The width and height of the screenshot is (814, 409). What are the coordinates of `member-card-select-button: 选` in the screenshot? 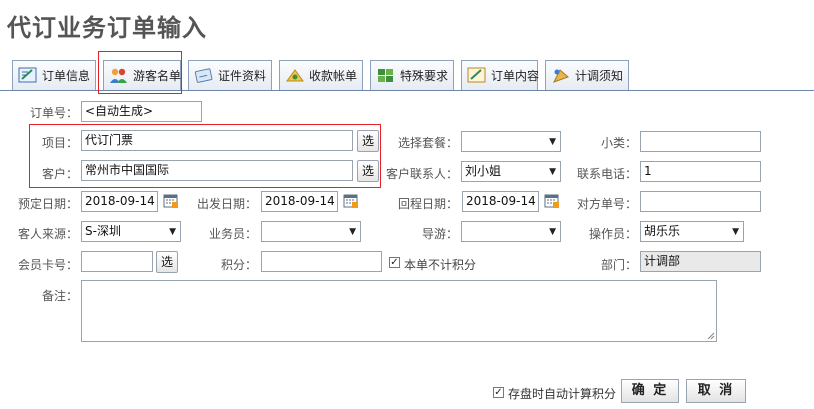 It's located at (167, 262).